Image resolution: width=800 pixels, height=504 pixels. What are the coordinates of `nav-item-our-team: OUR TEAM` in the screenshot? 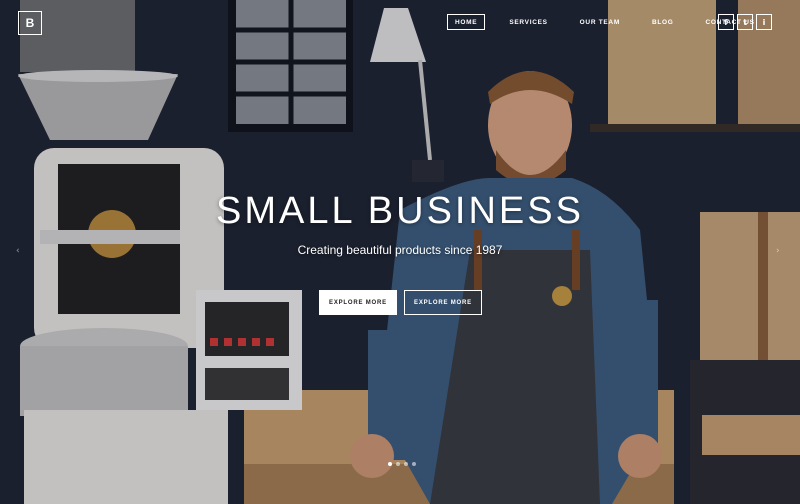 It's located at (600, 22).